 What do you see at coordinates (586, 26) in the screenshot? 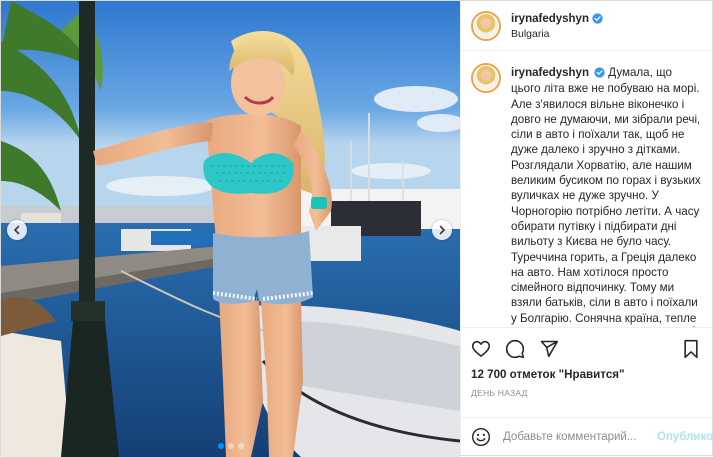
I see `post-header: irynafedyshyn Bulgaria` at bounding box center [586, 26].